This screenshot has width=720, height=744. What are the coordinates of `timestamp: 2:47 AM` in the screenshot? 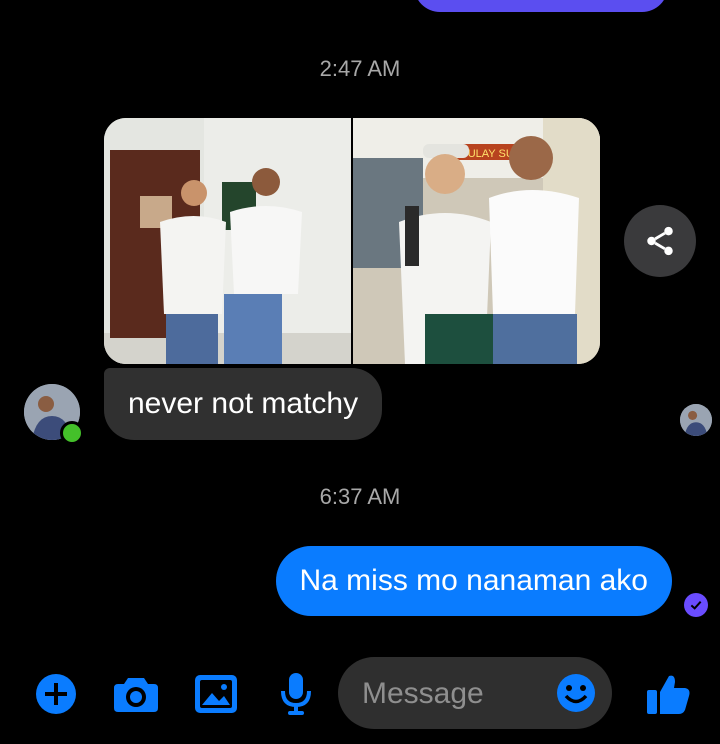 It's located at (360, 68).